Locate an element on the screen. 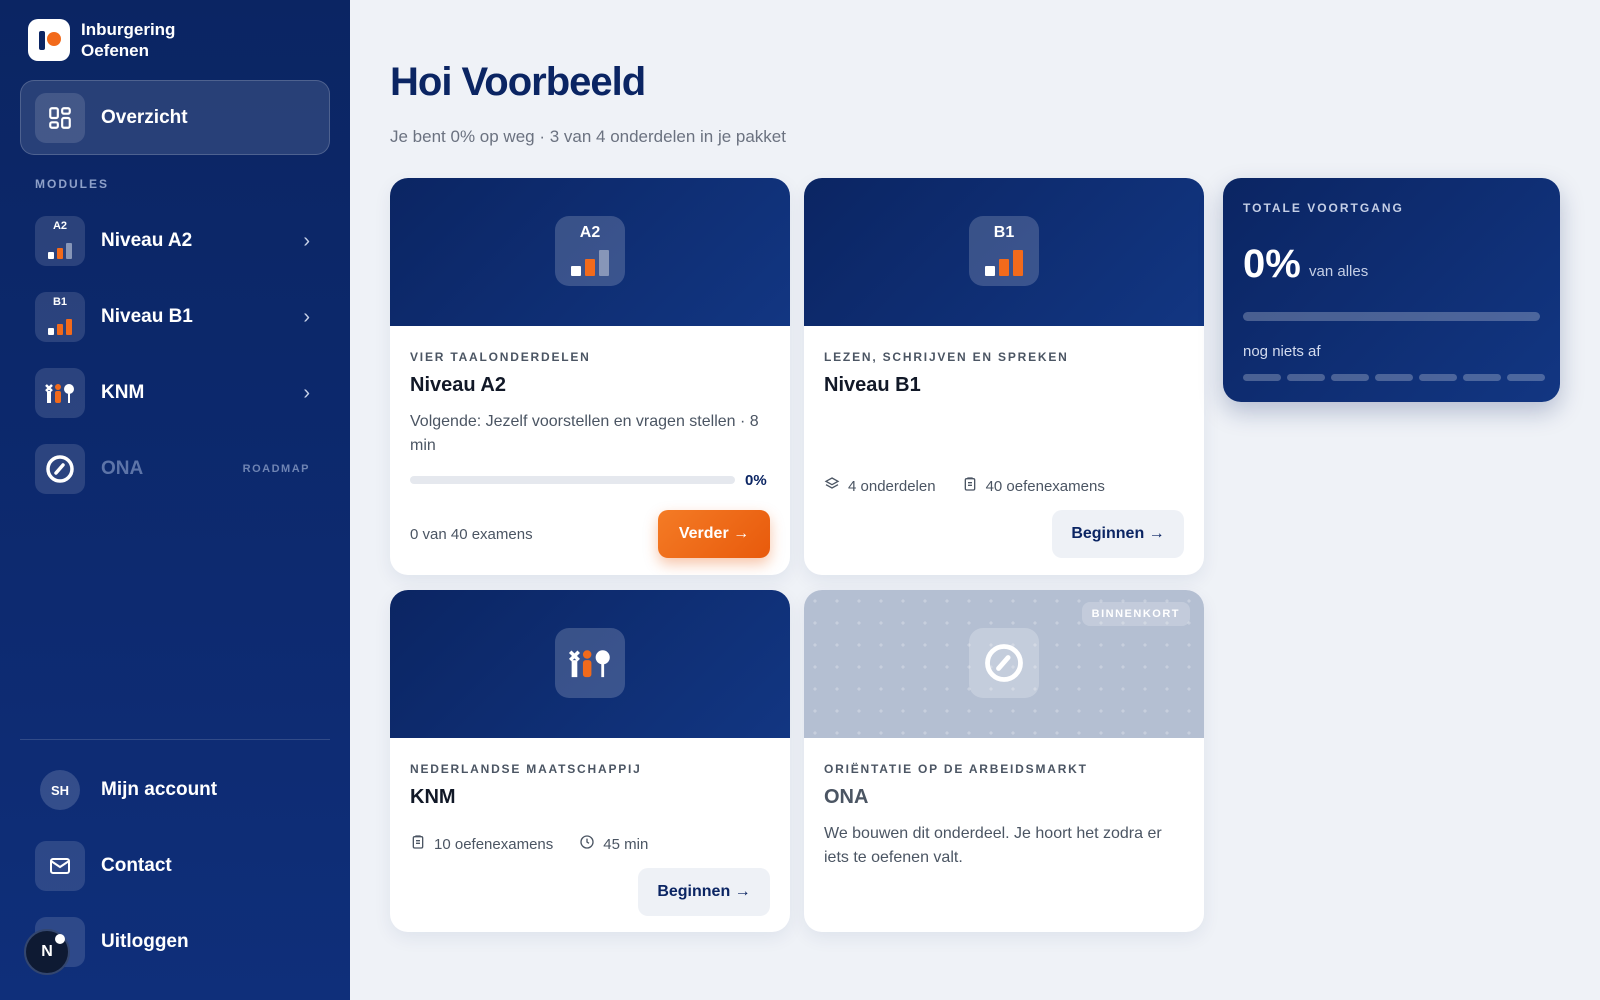 This screenshot has width=1600, height=1000. nav-item-niveau-b1: B1 Niveau B1 › is located at coordinates (180, 317).